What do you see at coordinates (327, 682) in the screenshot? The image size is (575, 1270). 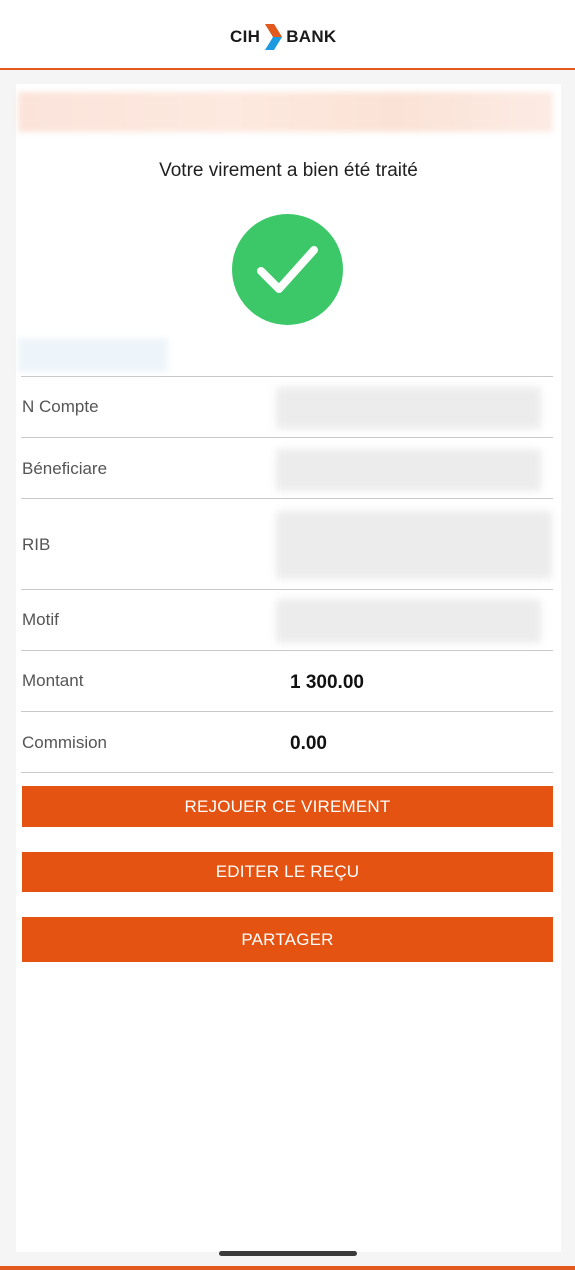 I see `detail-value-amount: 1 300.00` at bounding box center [327, 682].